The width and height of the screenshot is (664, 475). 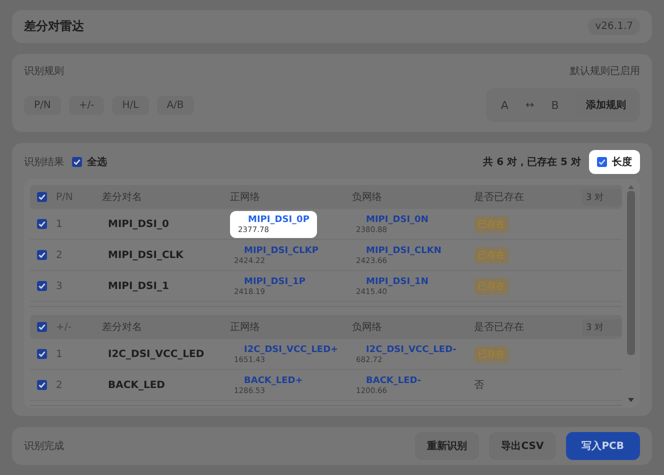 I want to click on net-name: MIPI_DSI_0N, so click(x=392, y=219).